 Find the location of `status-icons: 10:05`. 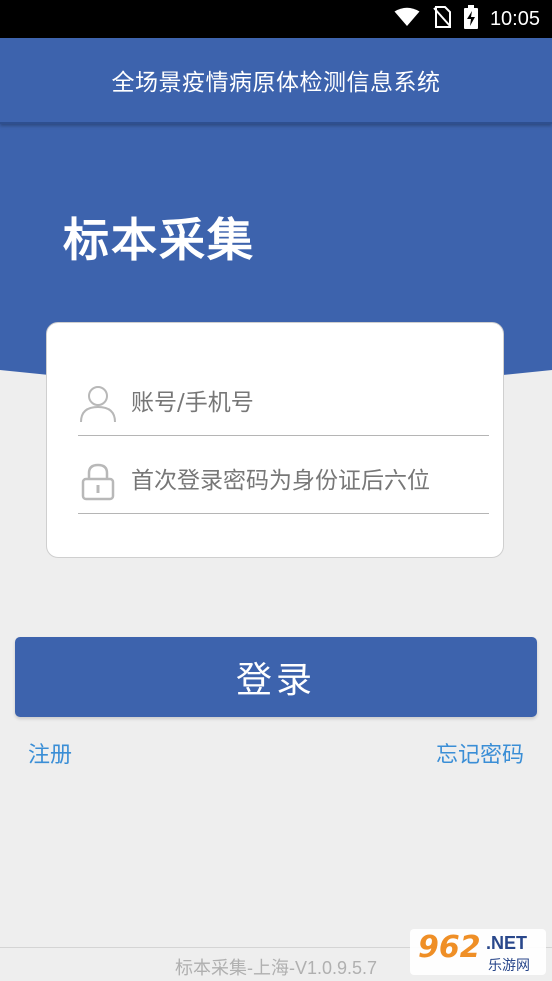

status-icons: 10:05 is located at coordinates (467, 19).